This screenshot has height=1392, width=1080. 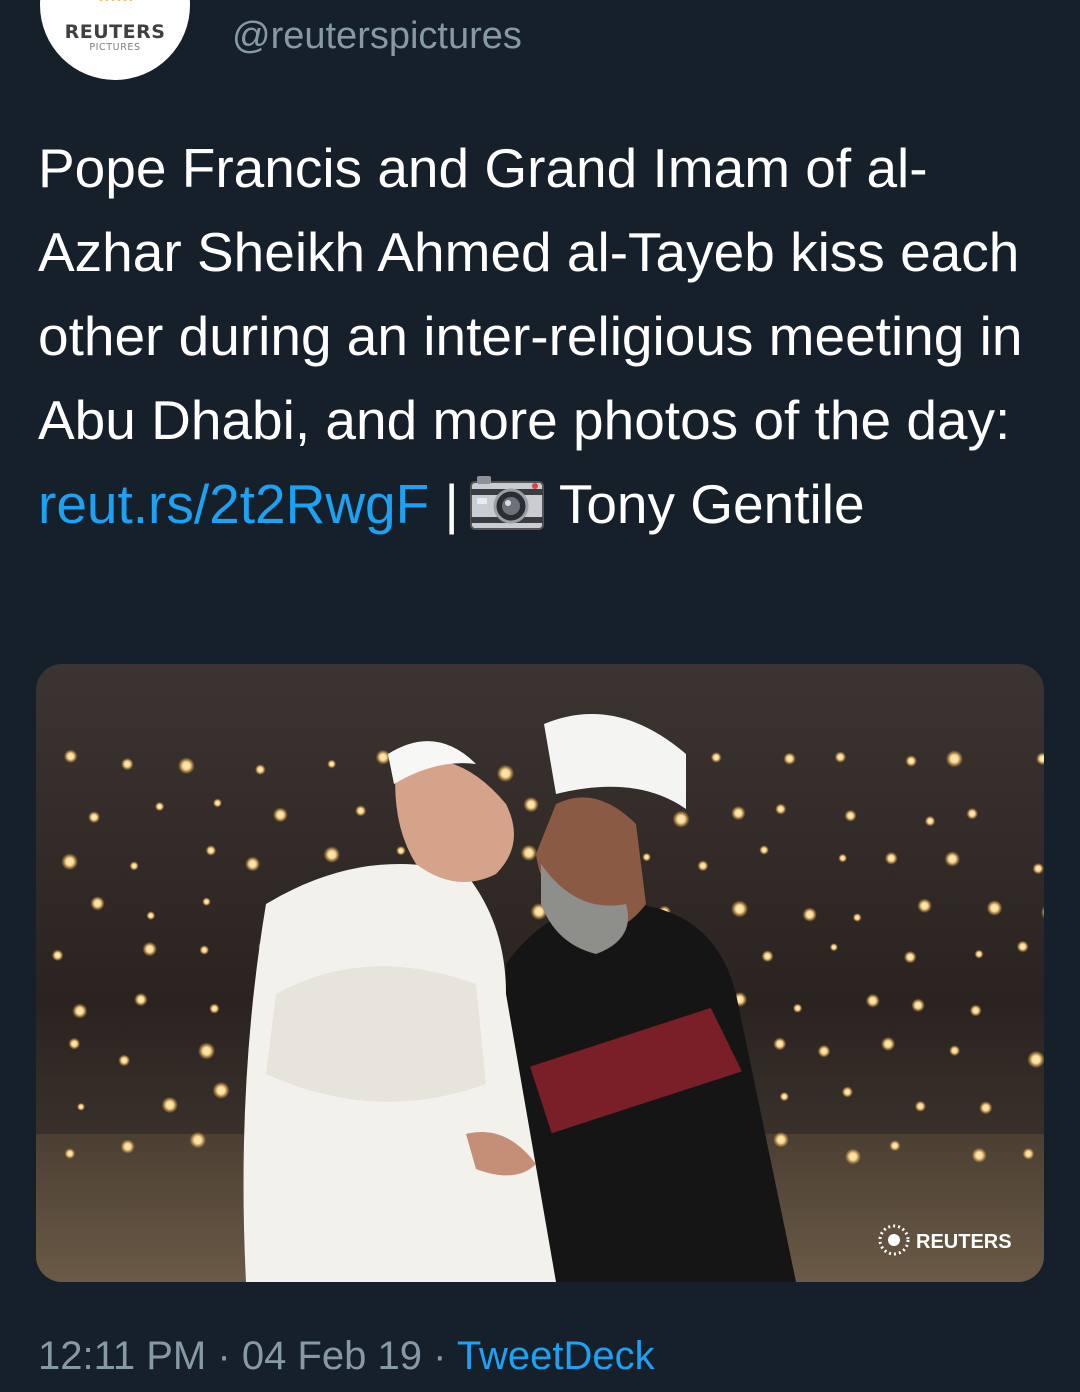 What do you see at coordinates (964, 1242) in the screenshot?
I see `reuters-watermark: REUTERS` at bounding box center [964, 1242].